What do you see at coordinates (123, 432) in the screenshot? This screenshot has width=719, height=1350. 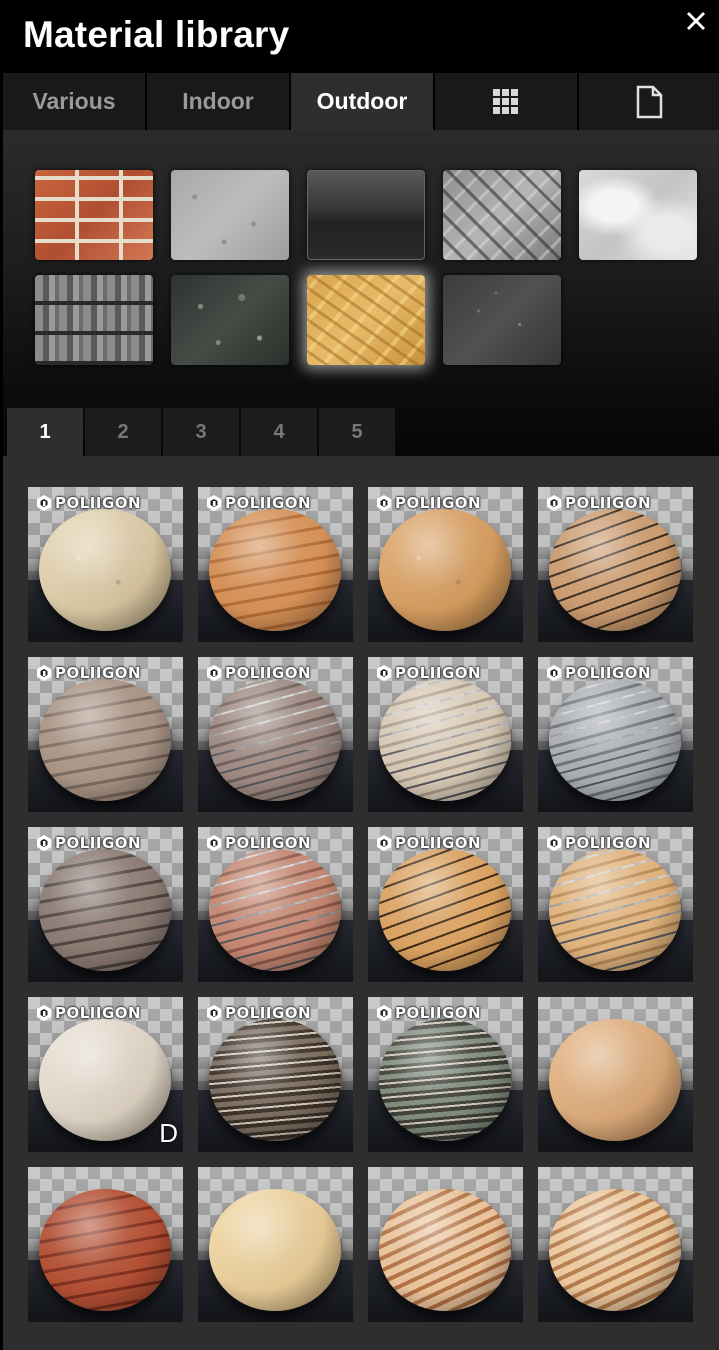 I see `page-2: 2` at bounding box center [123, 432].